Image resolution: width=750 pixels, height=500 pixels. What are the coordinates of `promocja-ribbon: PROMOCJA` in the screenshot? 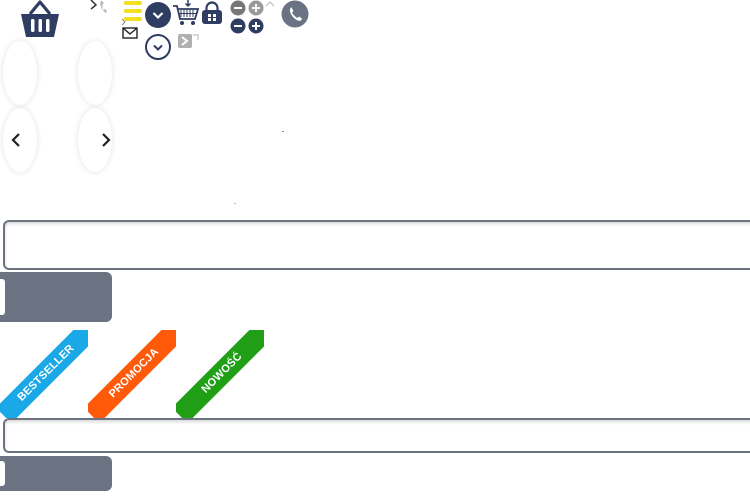 It's located at (132, 374).